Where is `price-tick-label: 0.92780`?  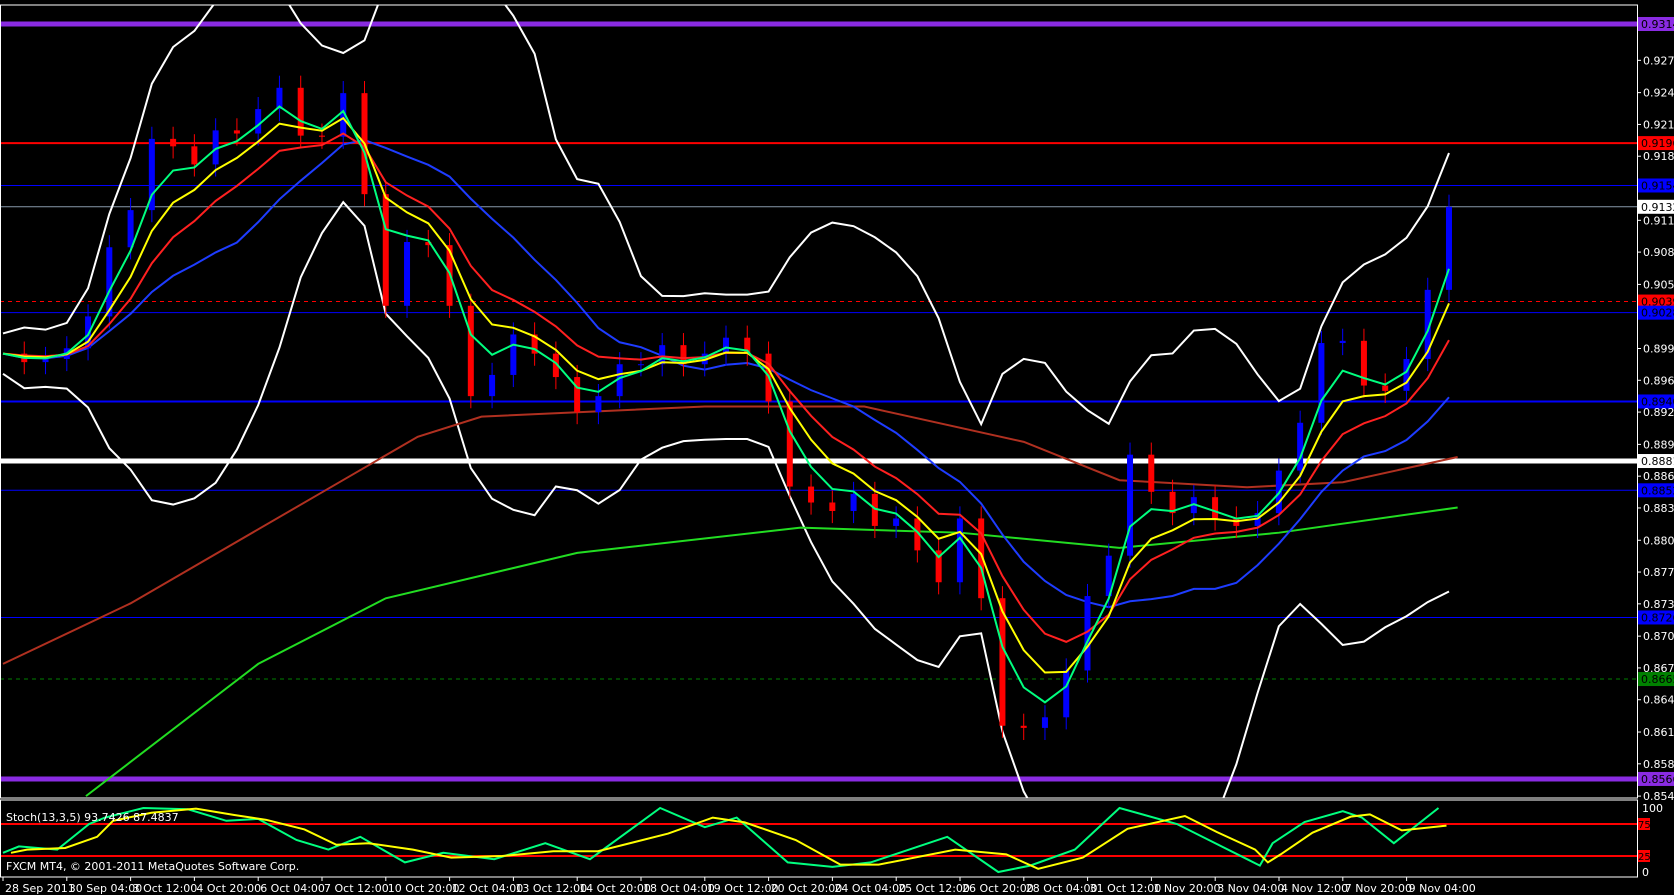 price-tick-label: 0.92780 is located at coordinates (1658, 60).